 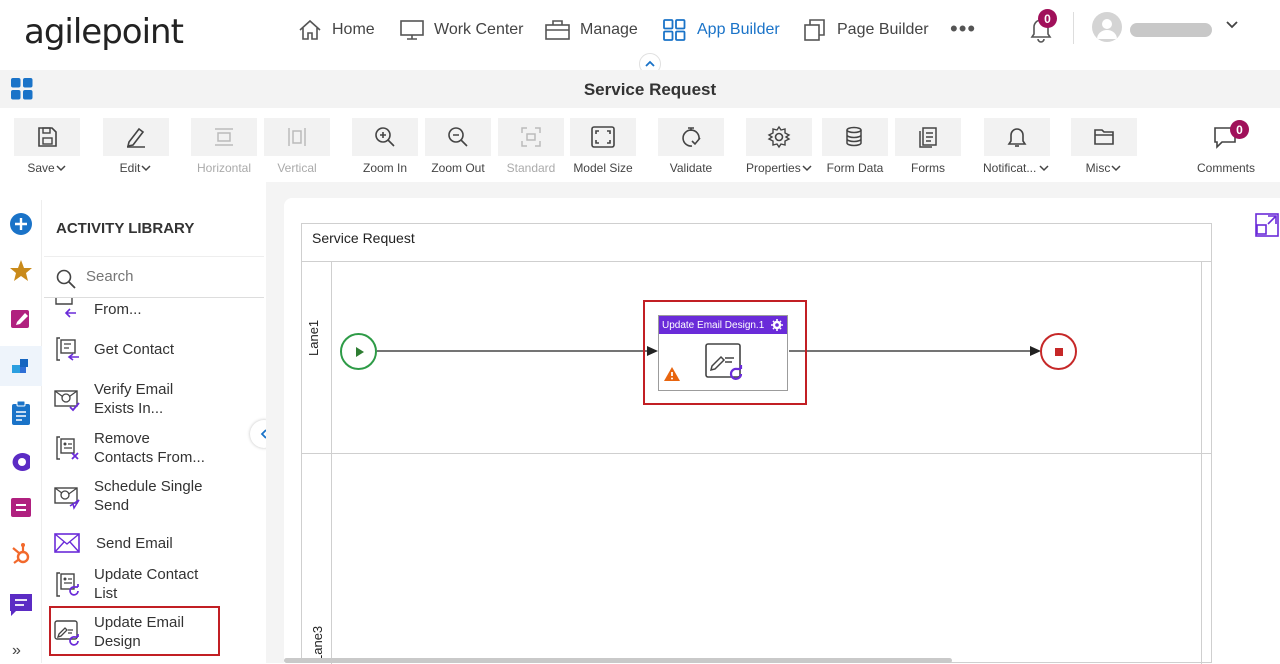 I want to click on save-label: Save, so click(x=41, y=168).